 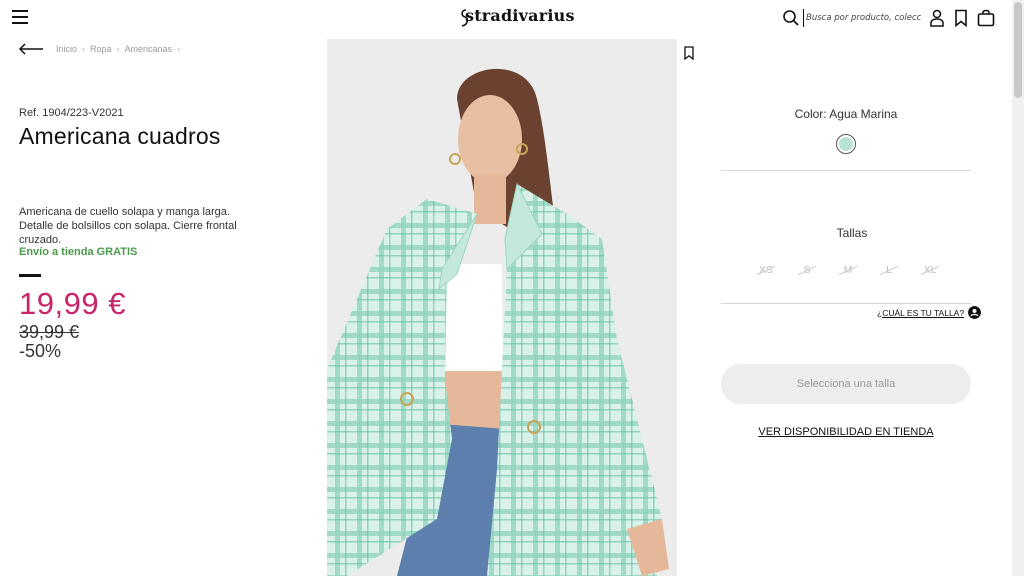 I want to click on size-m: M, so click(x=848, y=270).